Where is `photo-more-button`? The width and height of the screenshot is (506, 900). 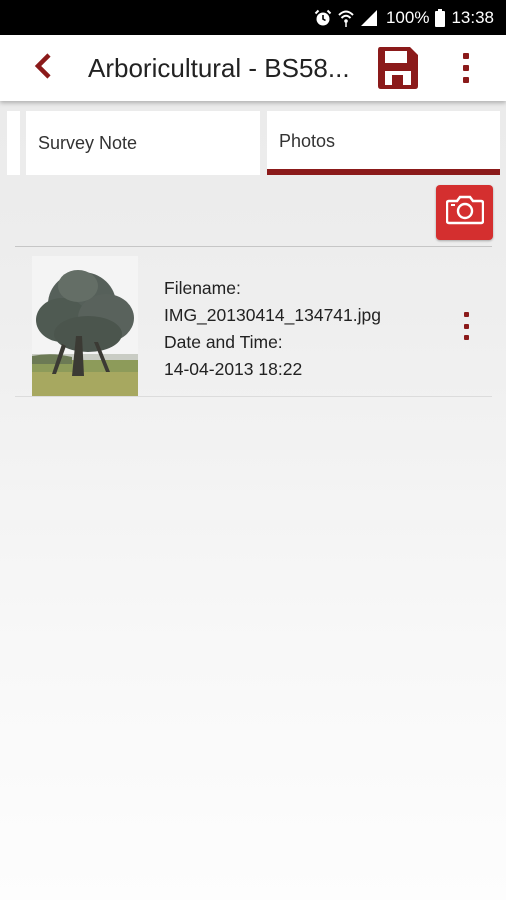
photo-more-button is located at coordinates (466, 326).